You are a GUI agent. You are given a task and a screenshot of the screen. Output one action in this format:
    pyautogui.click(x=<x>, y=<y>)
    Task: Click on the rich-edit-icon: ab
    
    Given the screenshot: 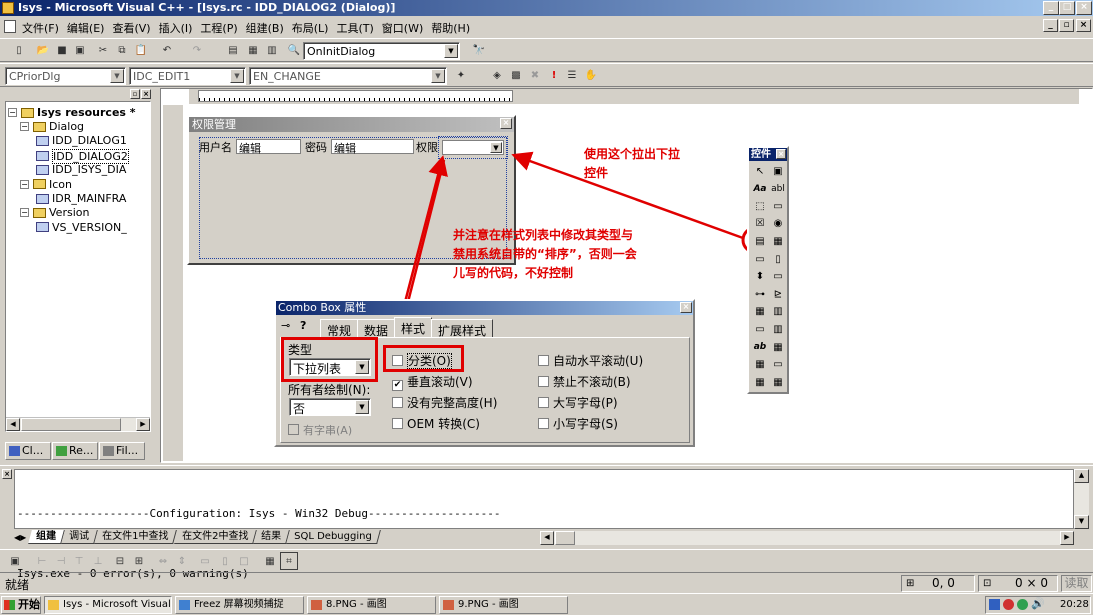 What is the action you would take?
    pyautogui.click(x=760, y=347)
    